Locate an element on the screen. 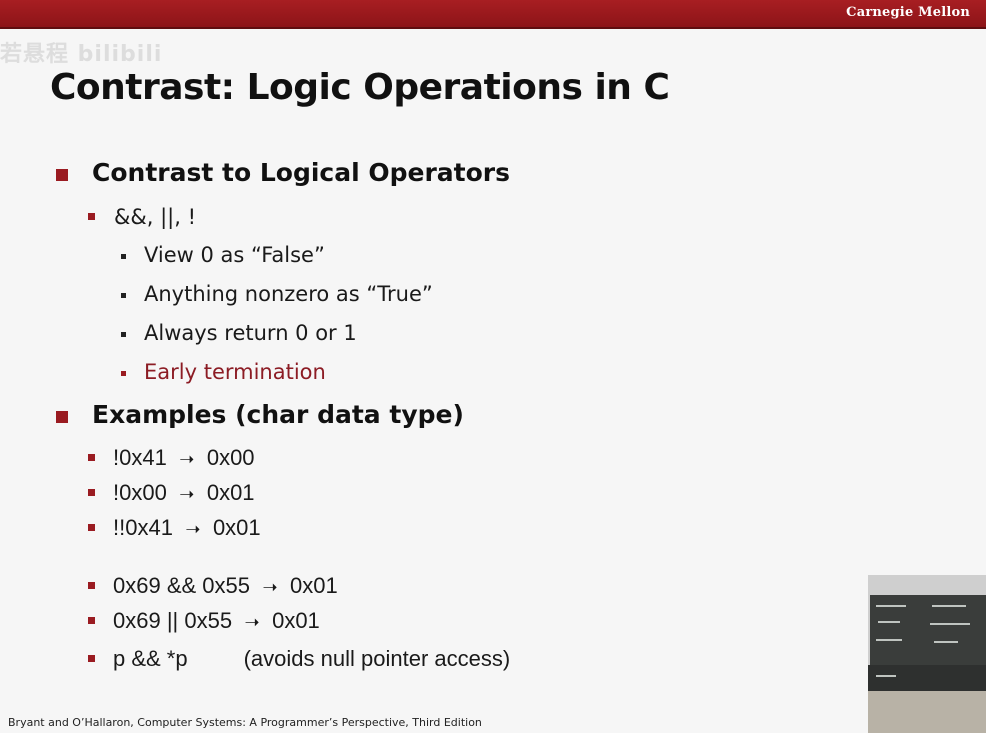 Image resolution: width=986 pixels, height=733 pixels. example-result: 0x00 is located at coordinates (230, 457).